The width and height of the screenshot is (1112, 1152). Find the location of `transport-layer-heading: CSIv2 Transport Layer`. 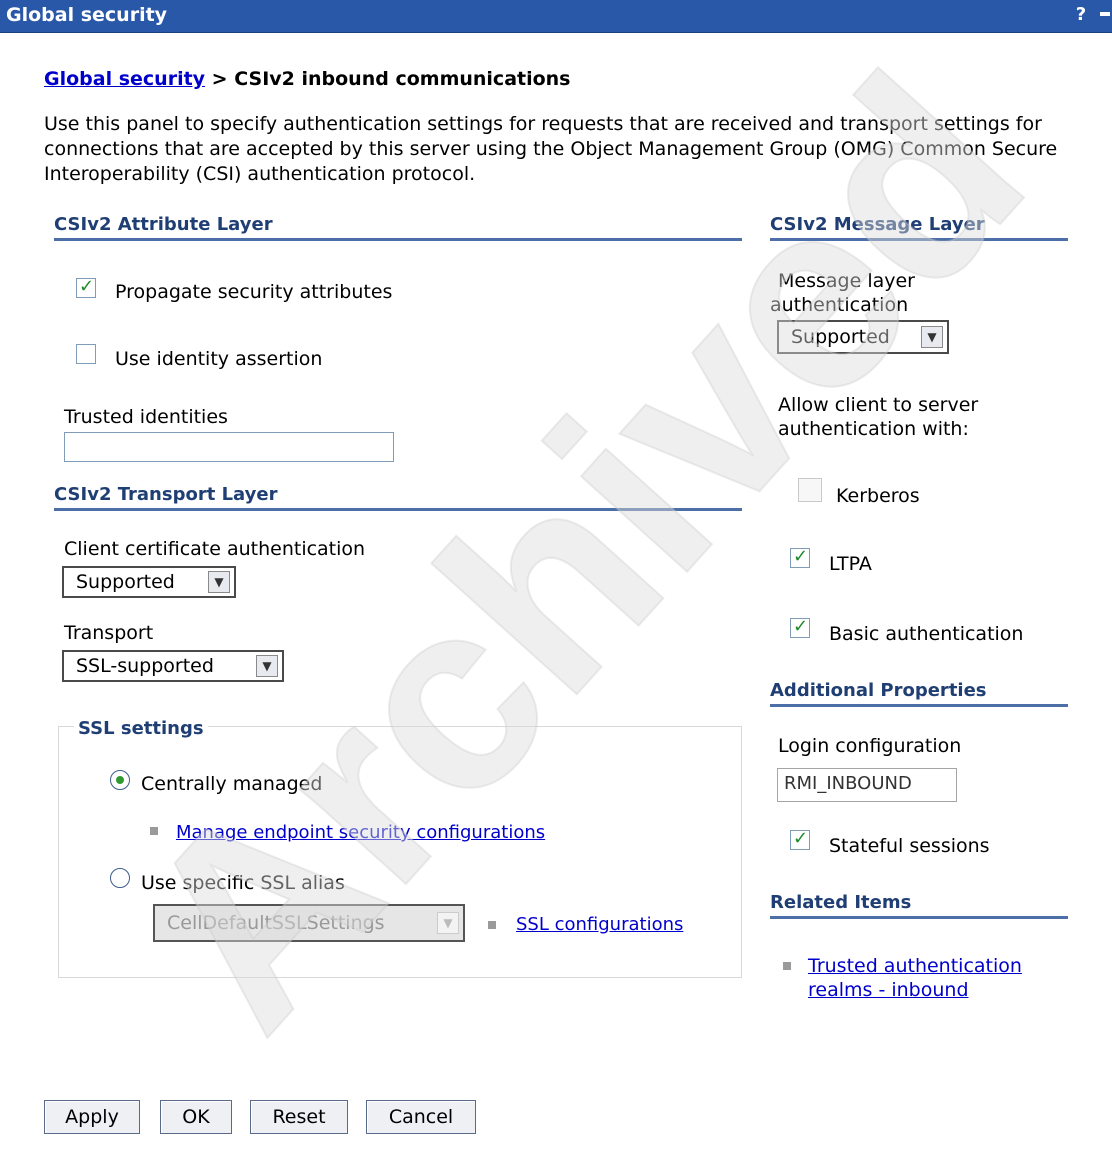

transport-layer-heading: CSIv2 Transport Layer is located at coordinates (398, 497).